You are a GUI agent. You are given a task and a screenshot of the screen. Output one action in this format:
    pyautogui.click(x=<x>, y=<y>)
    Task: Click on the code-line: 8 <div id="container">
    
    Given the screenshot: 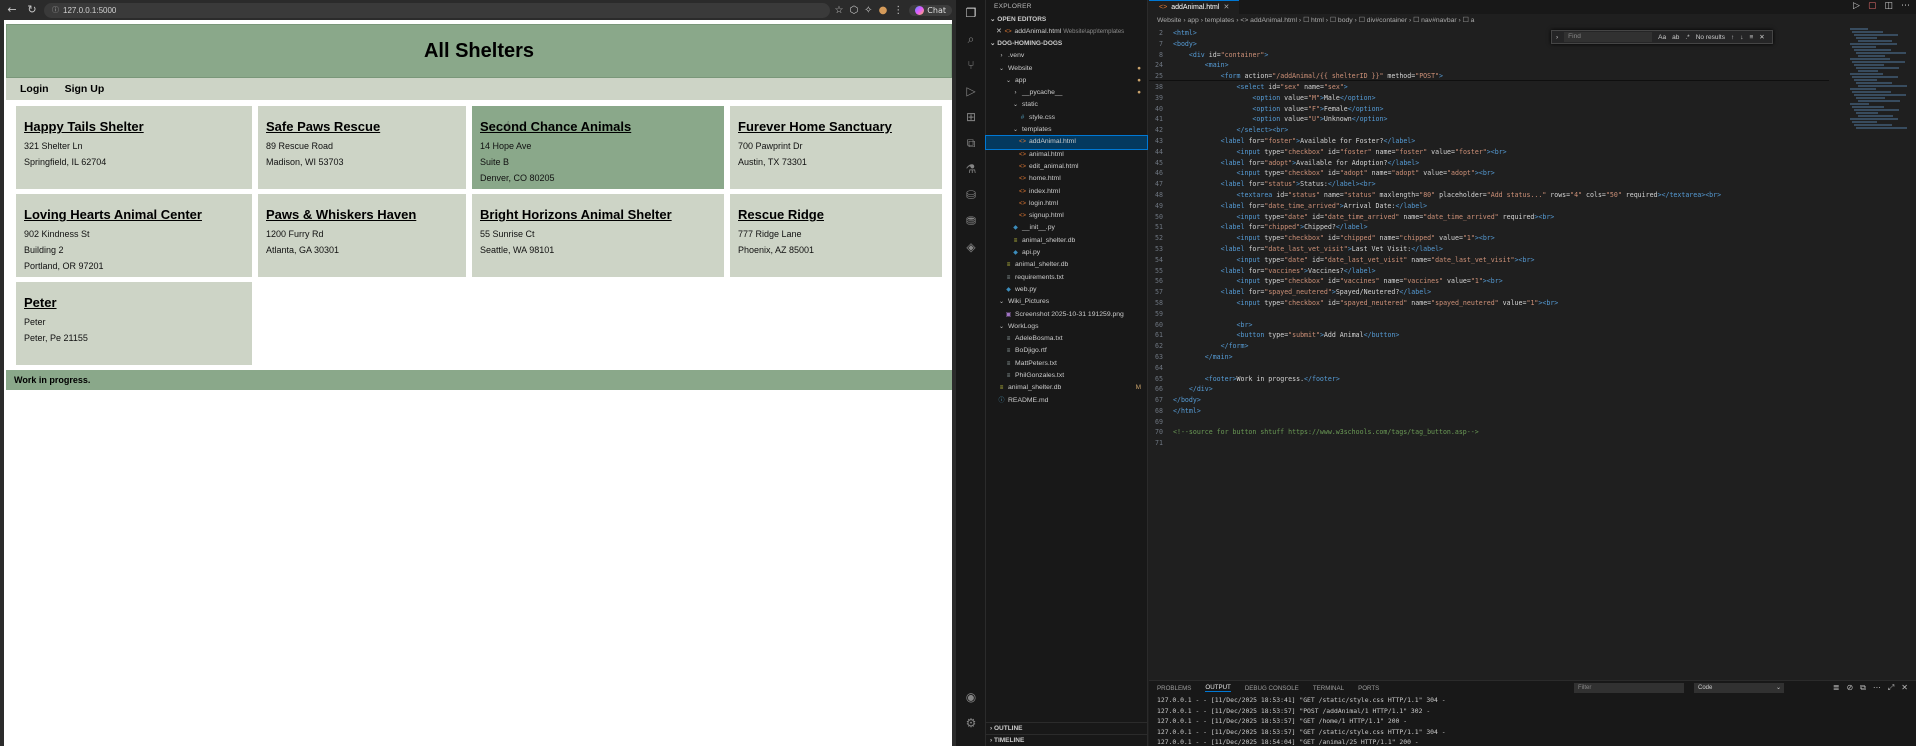 What is the action you would take?
    pyautogui.click(x=1532, y=55)
    